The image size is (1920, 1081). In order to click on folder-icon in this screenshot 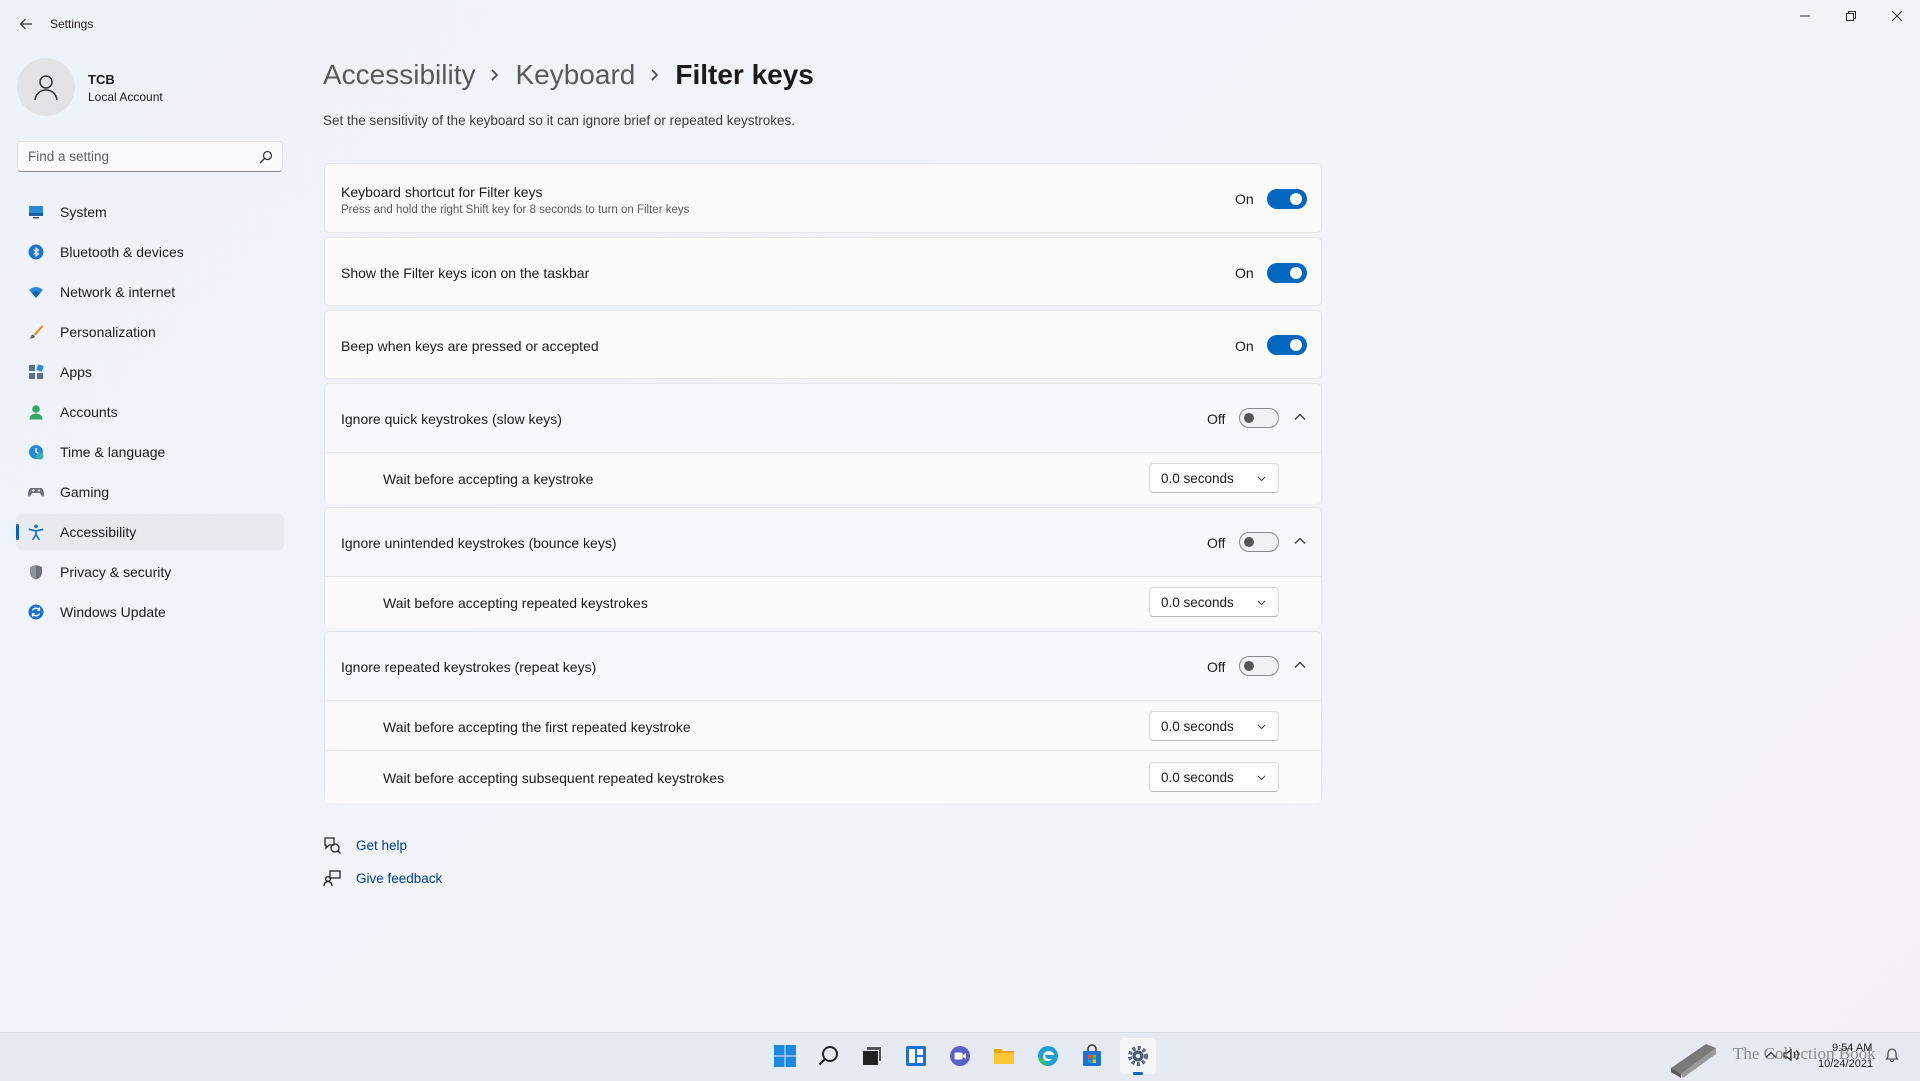, I will do `click(1004, 1056)`.